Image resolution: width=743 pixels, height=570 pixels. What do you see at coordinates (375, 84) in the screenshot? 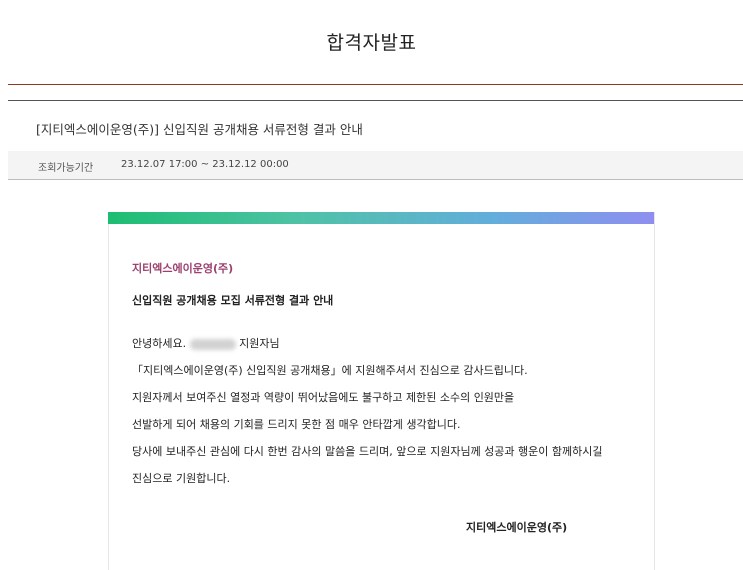
I see `header-divider` at bounding box center [375, 84].